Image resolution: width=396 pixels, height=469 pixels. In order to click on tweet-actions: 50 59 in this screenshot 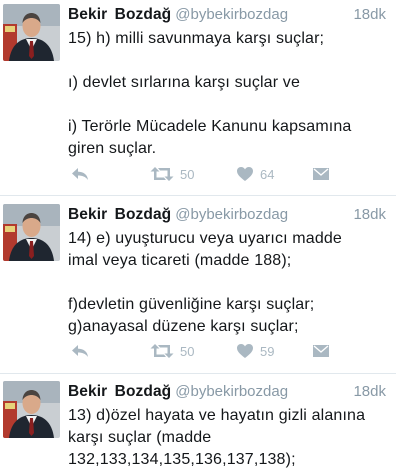, I will do `click(228, 351)`.